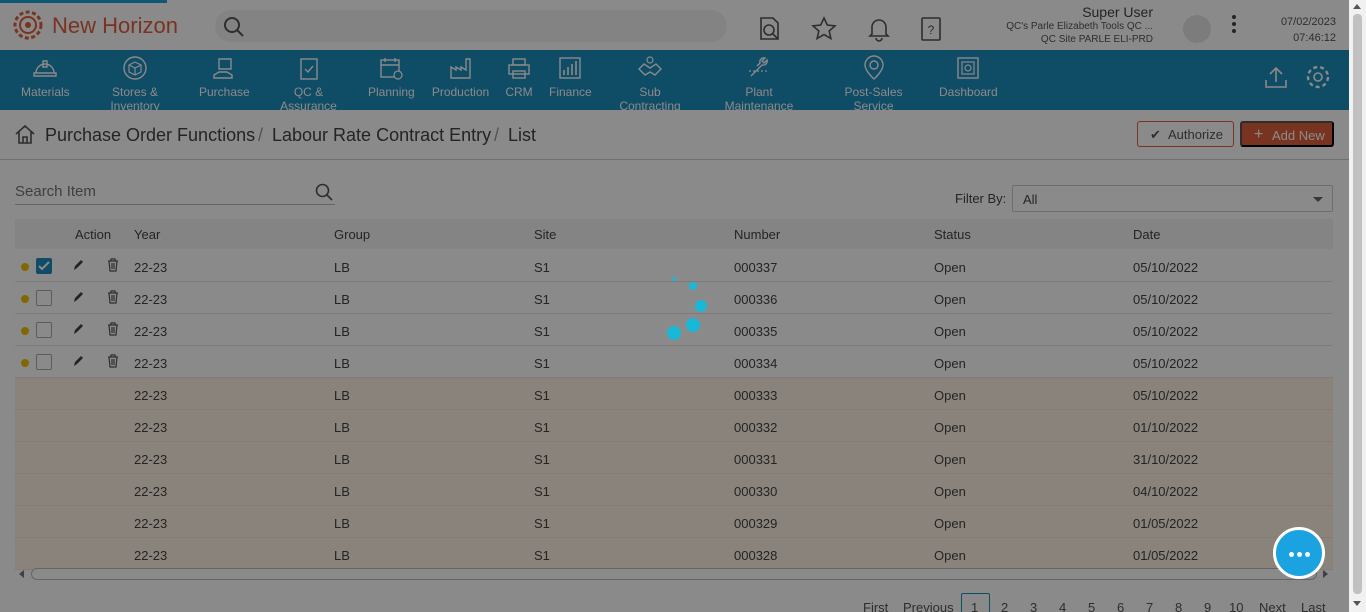  Describe the element at coordinates (1357, 603) in the screenshot. I see `scroll-down-arrow-icon` at that location.